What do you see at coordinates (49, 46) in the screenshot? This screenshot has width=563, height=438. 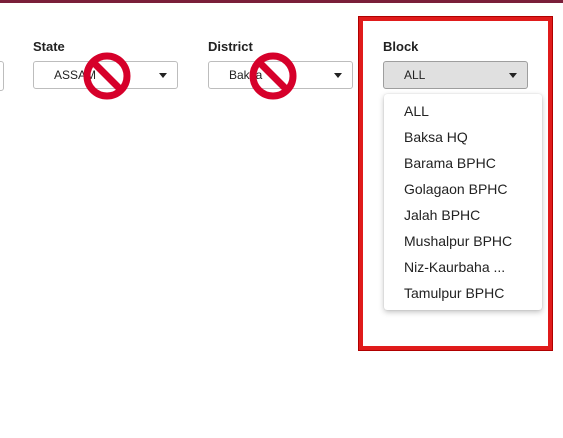 I see `state-label: State` at bounding box center [49, 46].